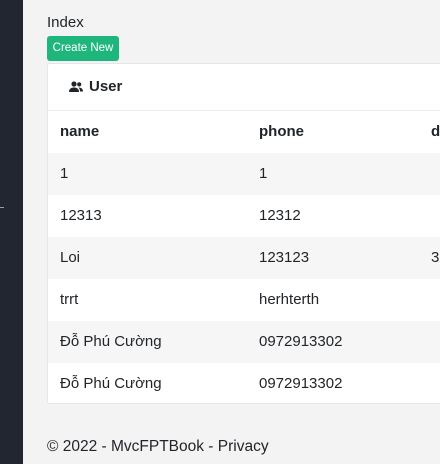 The image size is (440, 464). I want to click on privacy-link: Privacy, so click(243, 446).